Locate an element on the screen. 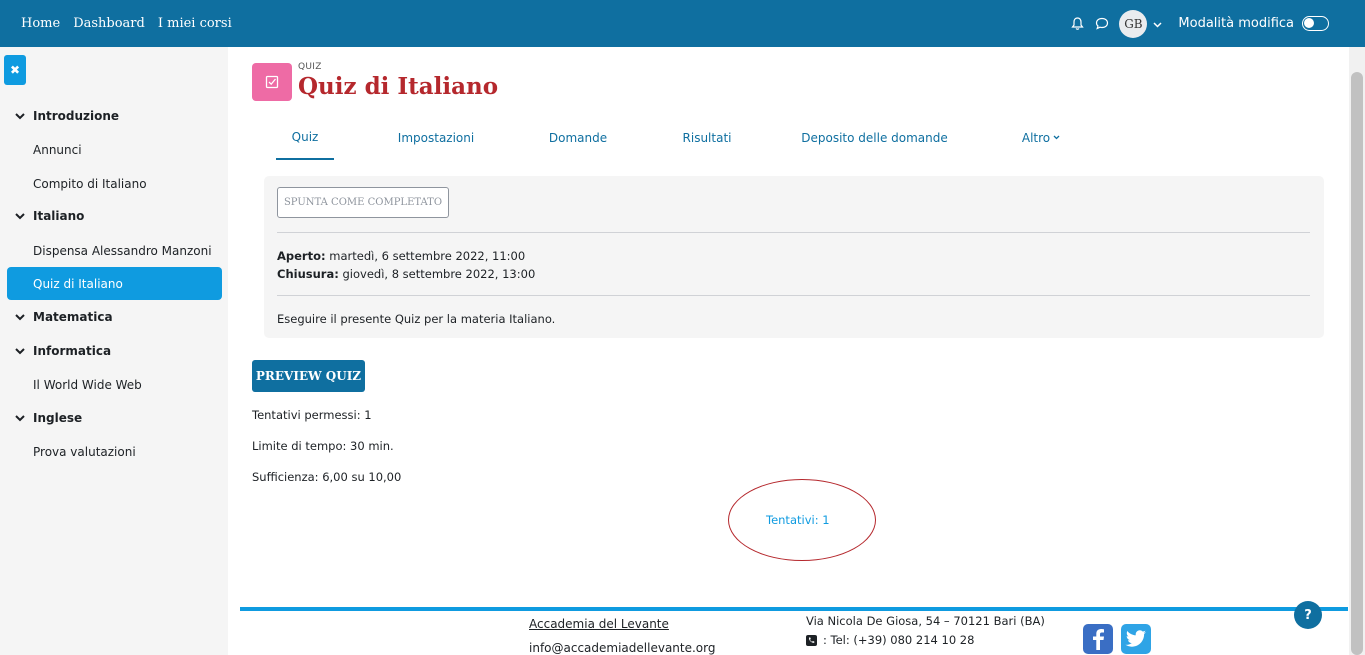 This screenshot has width=1365, height=655. footer-divider is located at coordinates (794, 609).